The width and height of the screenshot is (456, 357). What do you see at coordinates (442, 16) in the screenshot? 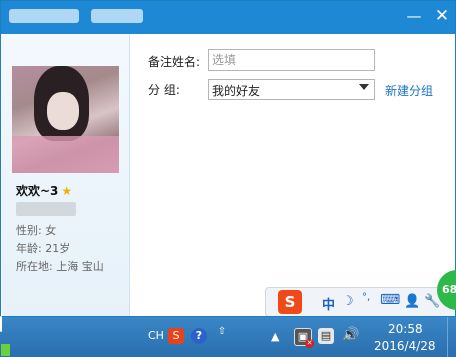
I see `close-icon: ✕` at bounding box center [442, 16].